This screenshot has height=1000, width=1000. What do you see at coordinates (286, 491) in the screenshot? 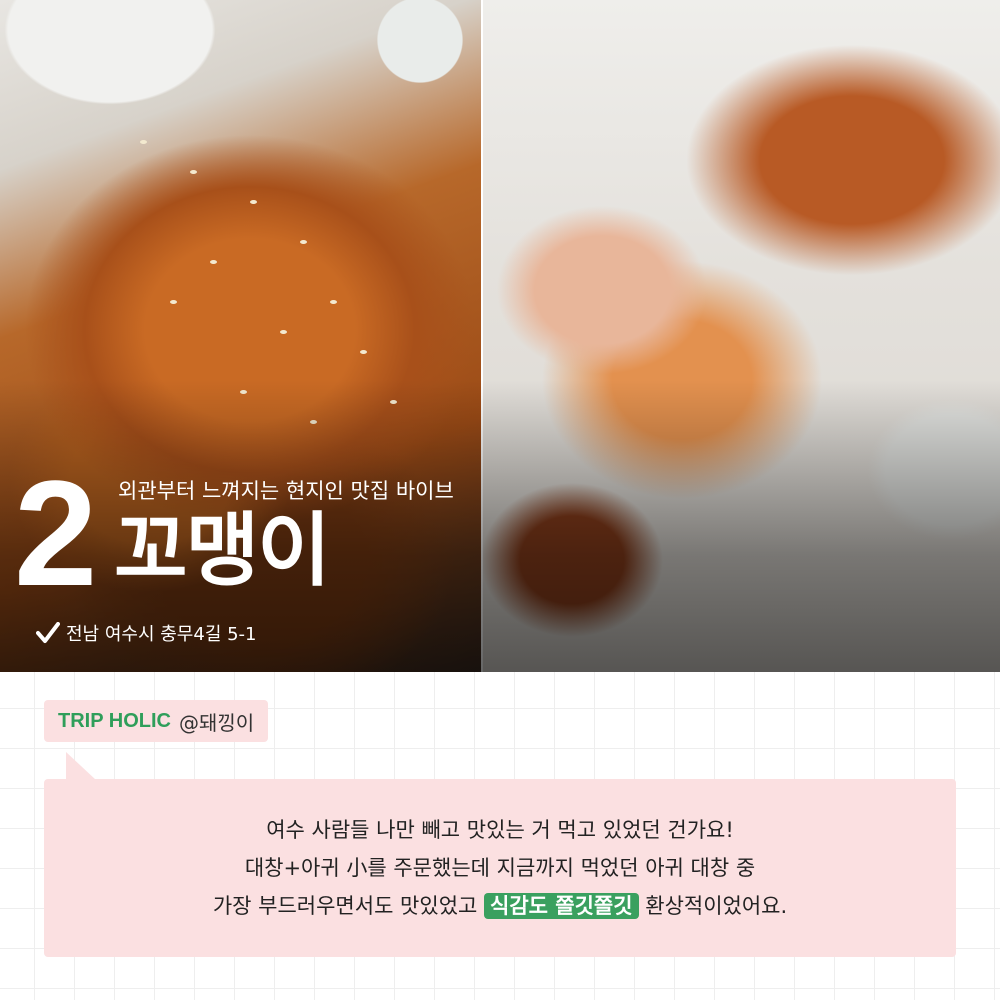
I see `tagline: 외관부터 느껴지는 현지인 맛집 바이브` at bounding box center [286, 491].